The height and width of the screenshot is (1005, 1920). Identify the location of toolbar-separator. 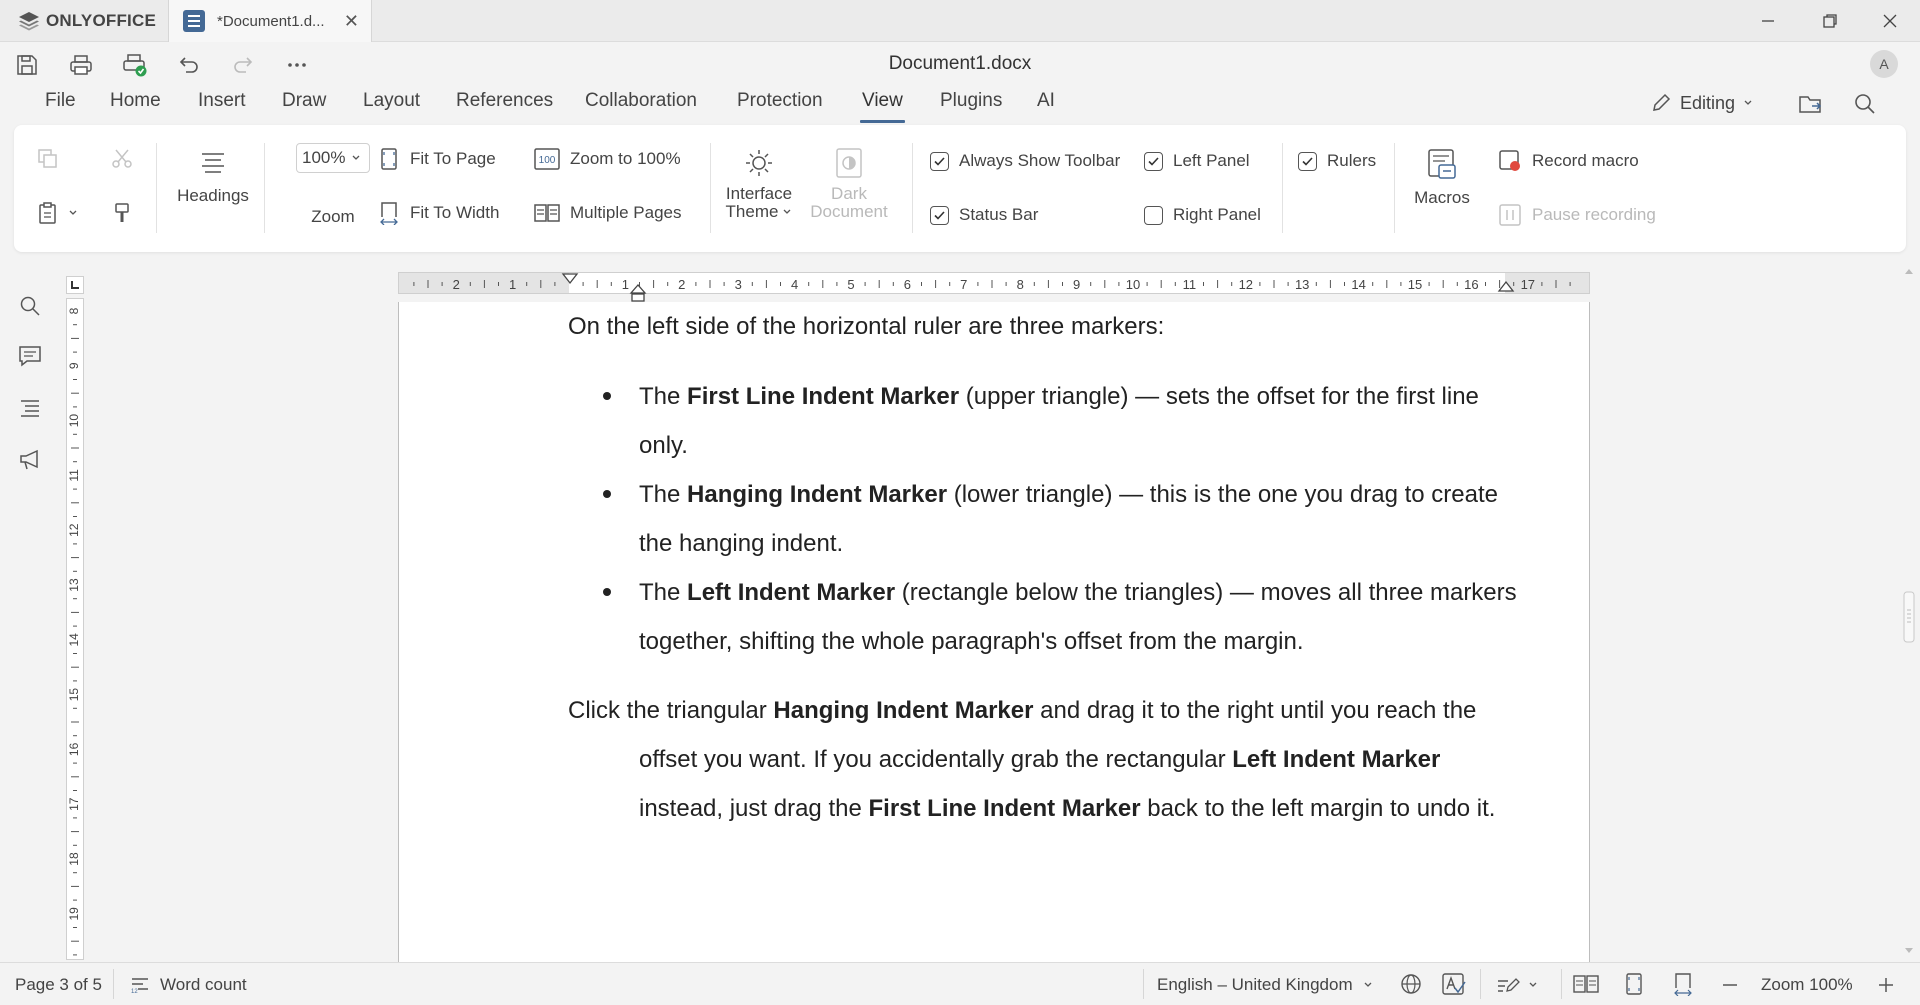
(912, 188).